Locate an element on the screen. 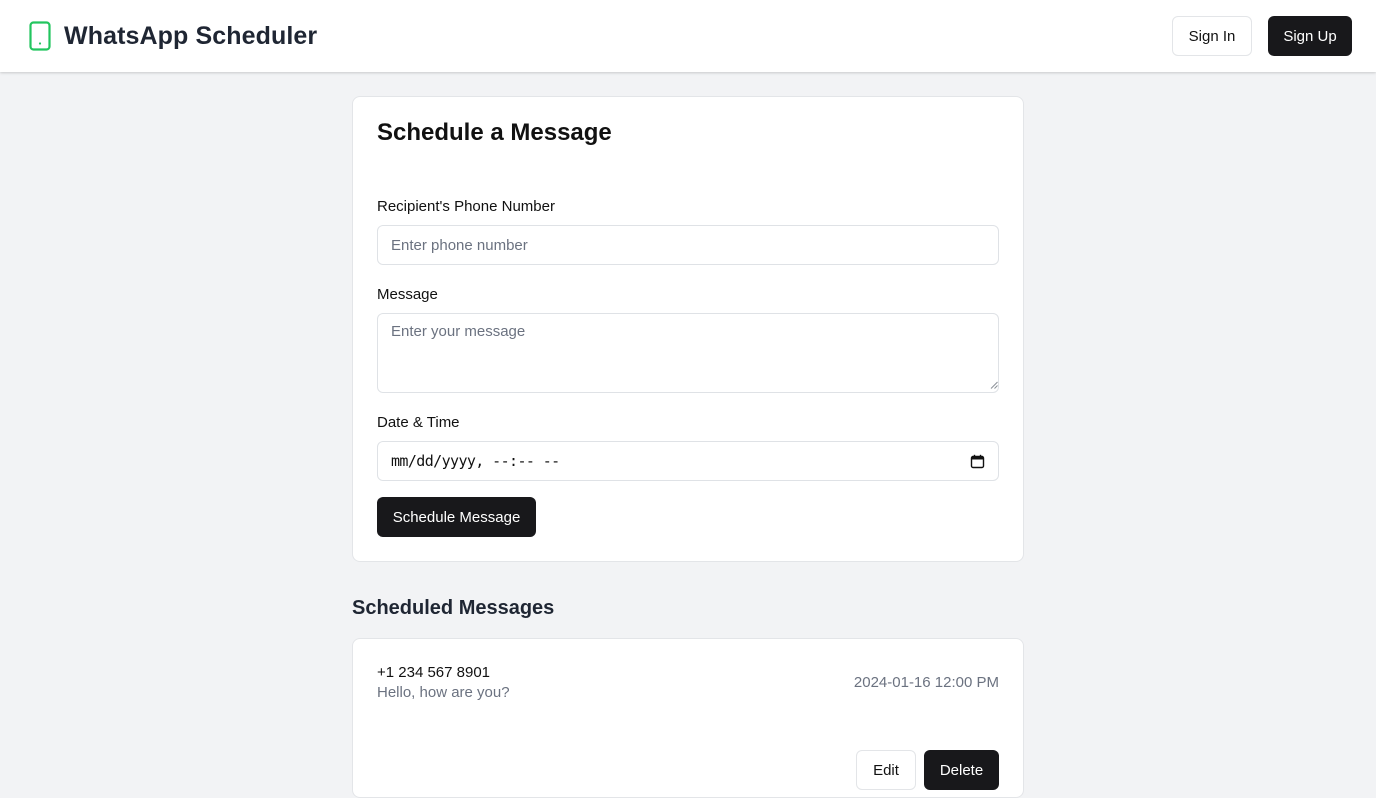  resize-grip-icon is located at coordinates (994, 385).